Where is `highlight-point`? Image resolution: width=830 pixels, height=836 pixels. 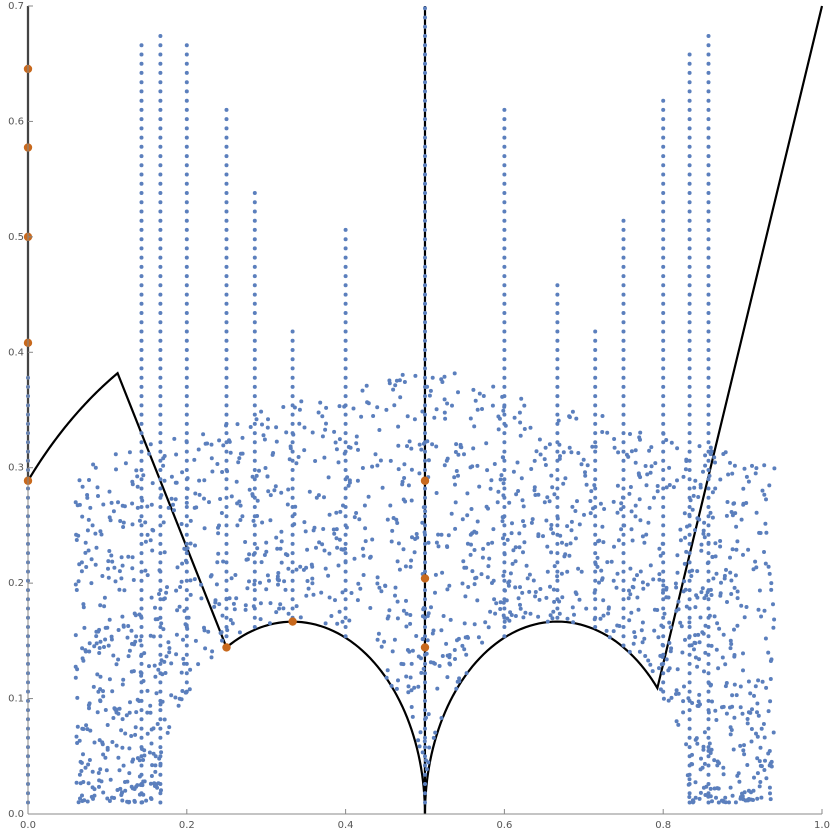 highlight-point is located at coordinates (425, 480).